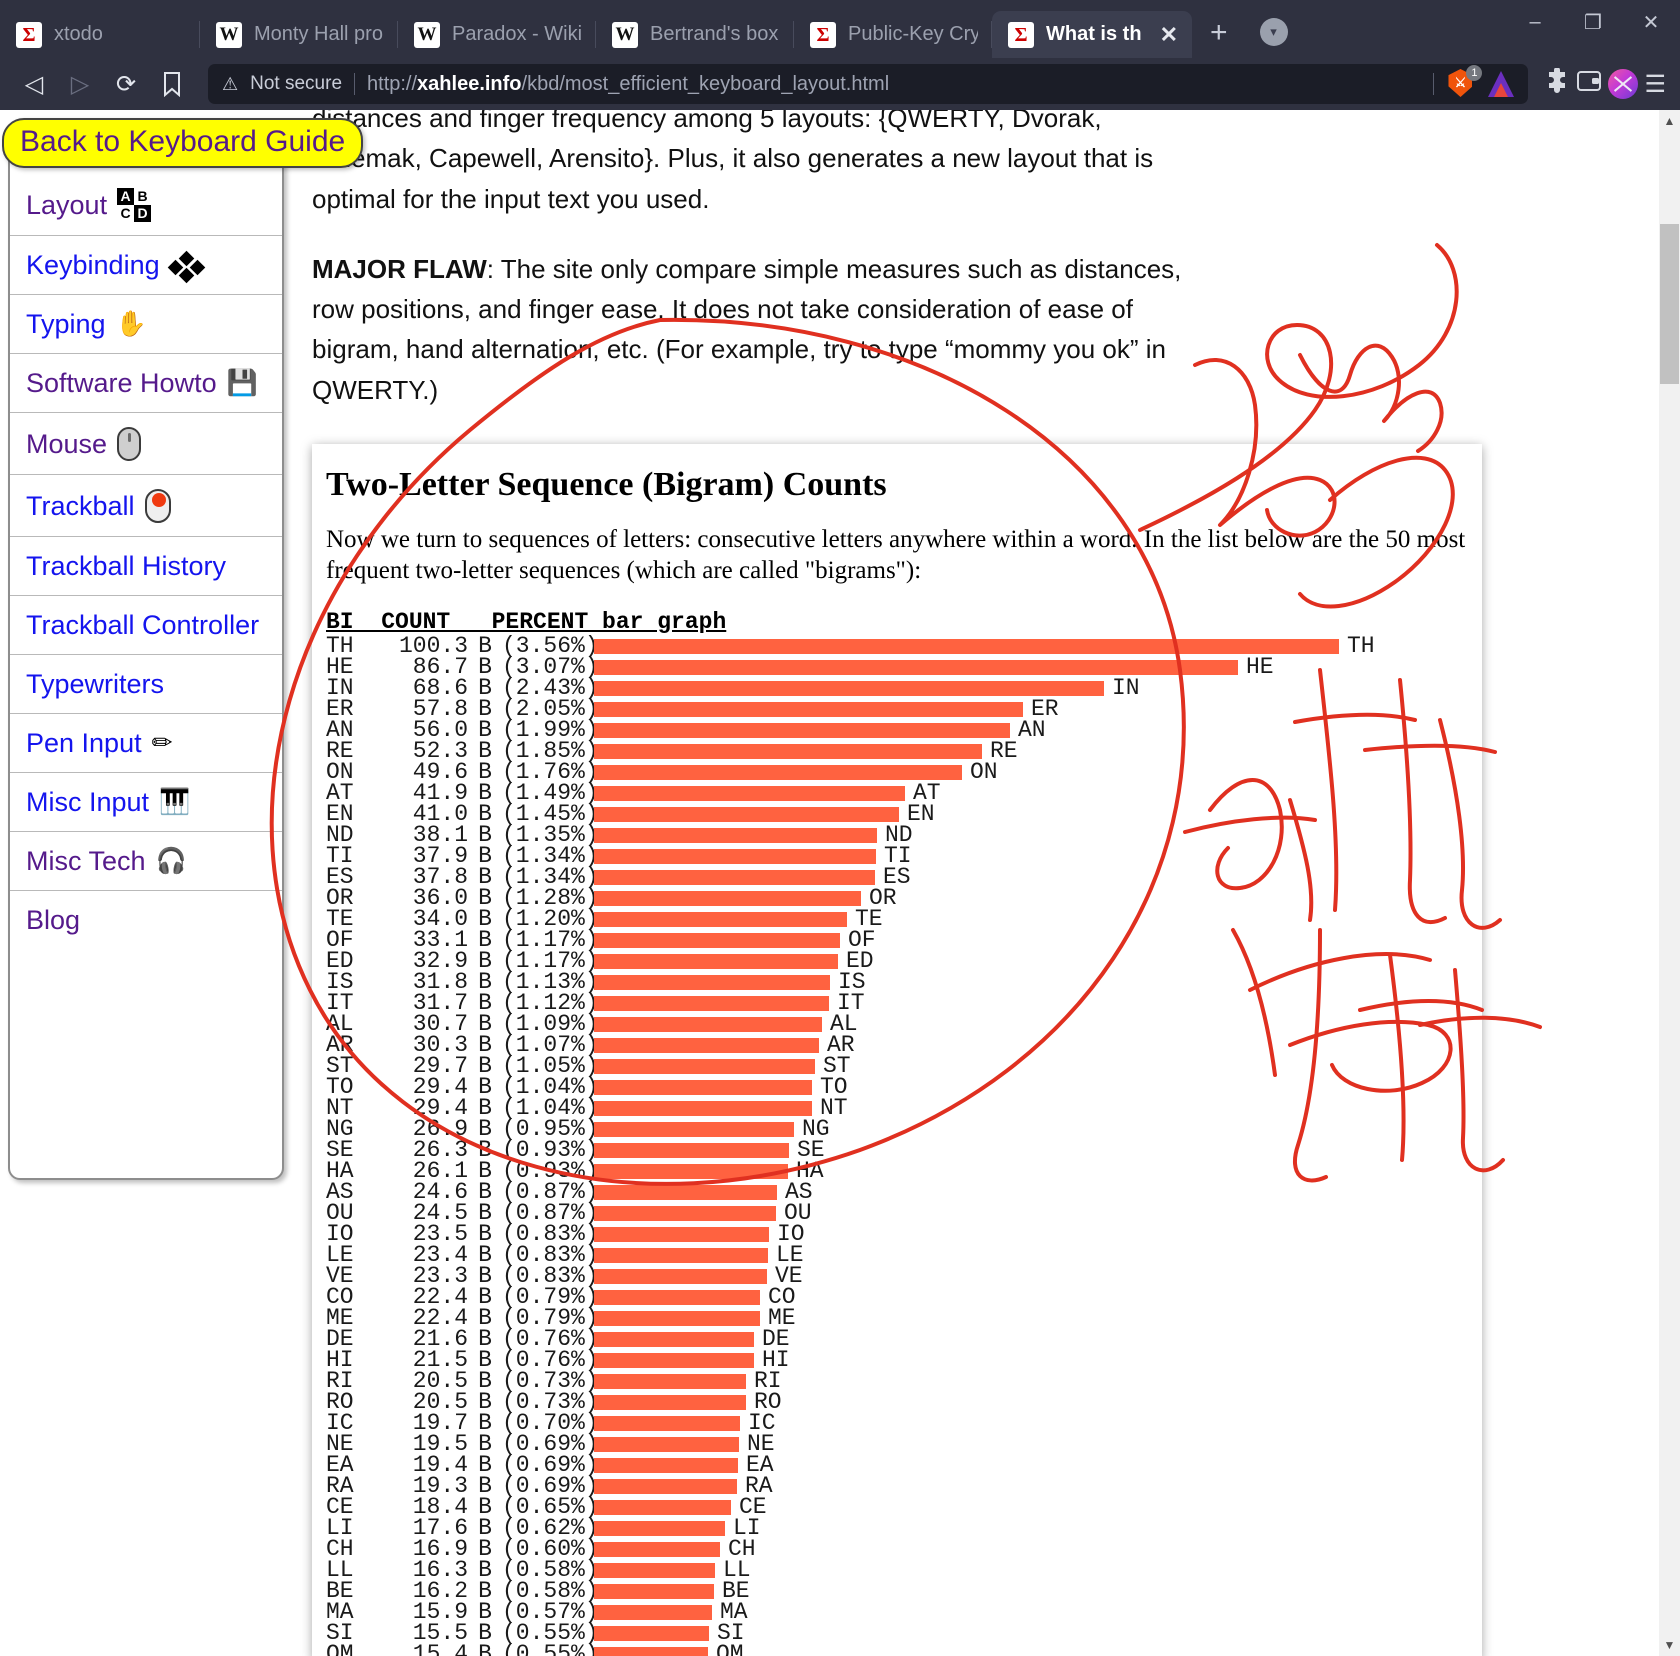 This screenshot has width=1680, height=1656. What do you see at coordinates (1361, 646) in the screenshot?
I see `bar-end-label: TH` at bounding box center [1361, 646].